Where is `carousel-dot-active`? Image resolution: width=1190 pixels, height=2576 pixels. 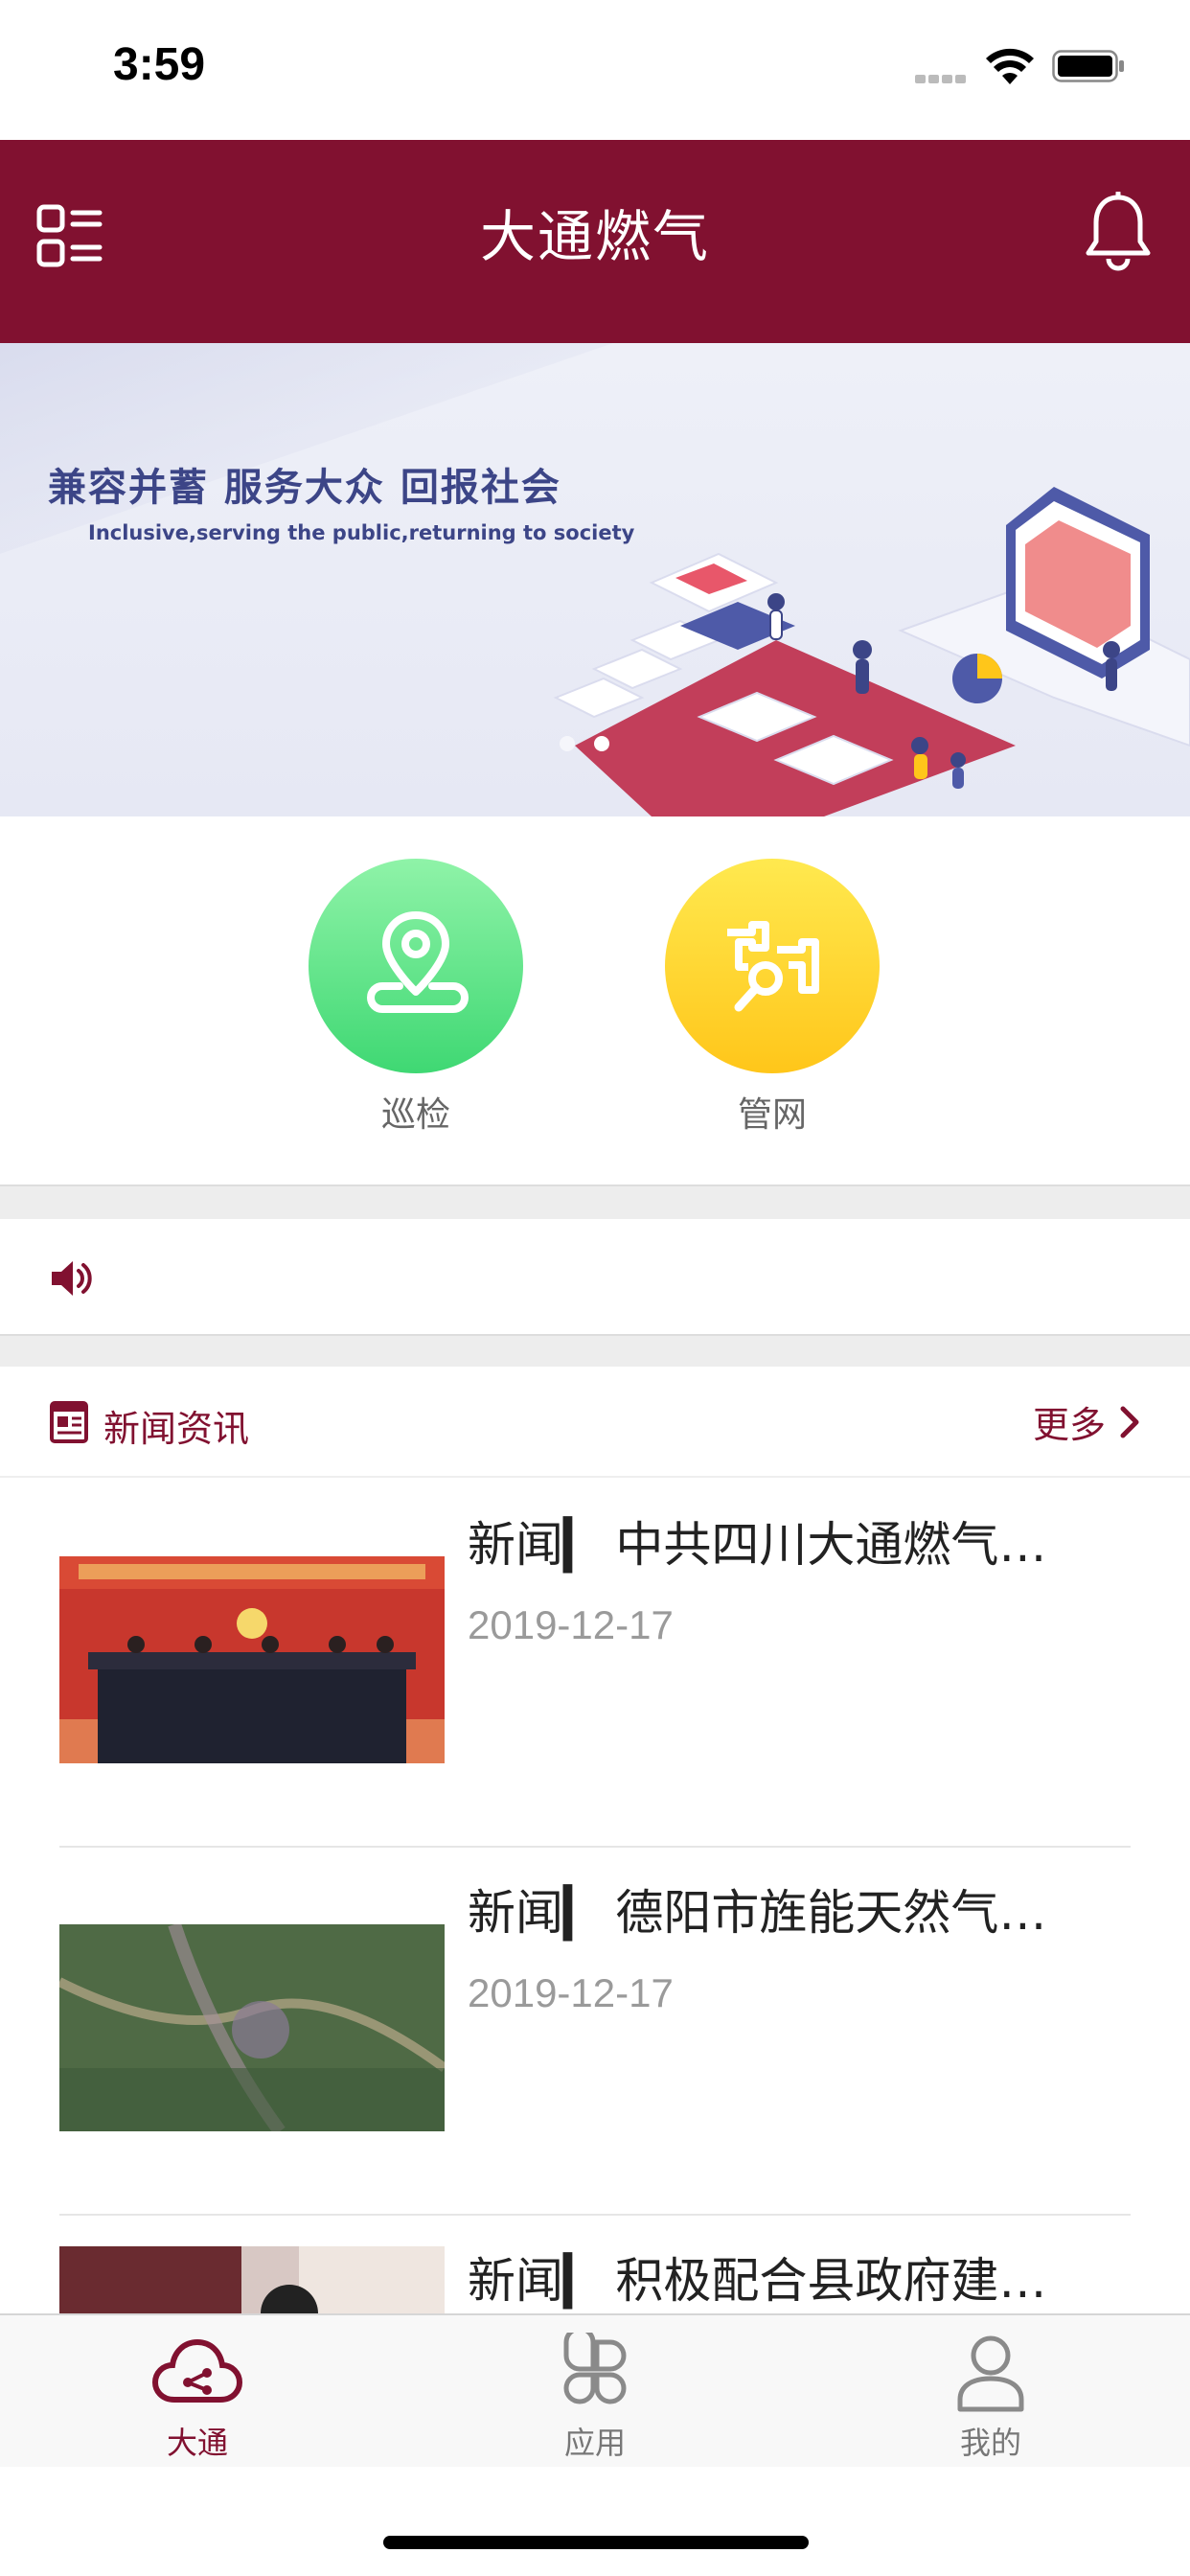 carousel-dot-active is located at coordinates (602, 743).